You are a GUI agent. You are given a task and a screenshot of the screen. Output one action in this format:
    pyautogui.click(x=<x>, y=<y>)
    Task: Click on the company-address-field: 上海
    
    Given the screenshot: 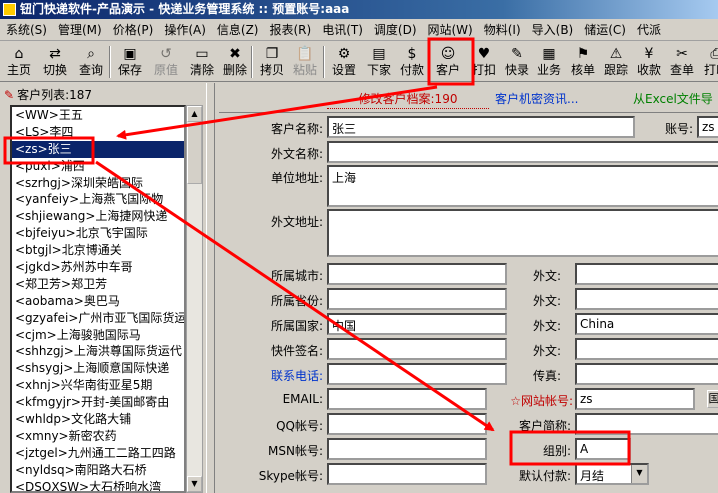 What is the action you would take?
    pyautogui.click(x=522, y=186)
    